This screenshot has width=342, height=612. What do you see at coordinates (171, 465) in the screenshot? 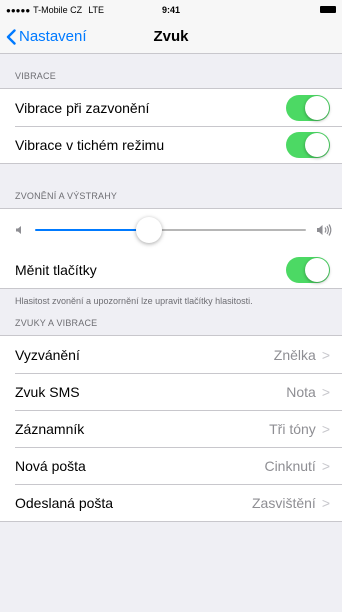
I see `new-mail-row: Nová pošta Cinknutí >` at bounding box center [171, 465].